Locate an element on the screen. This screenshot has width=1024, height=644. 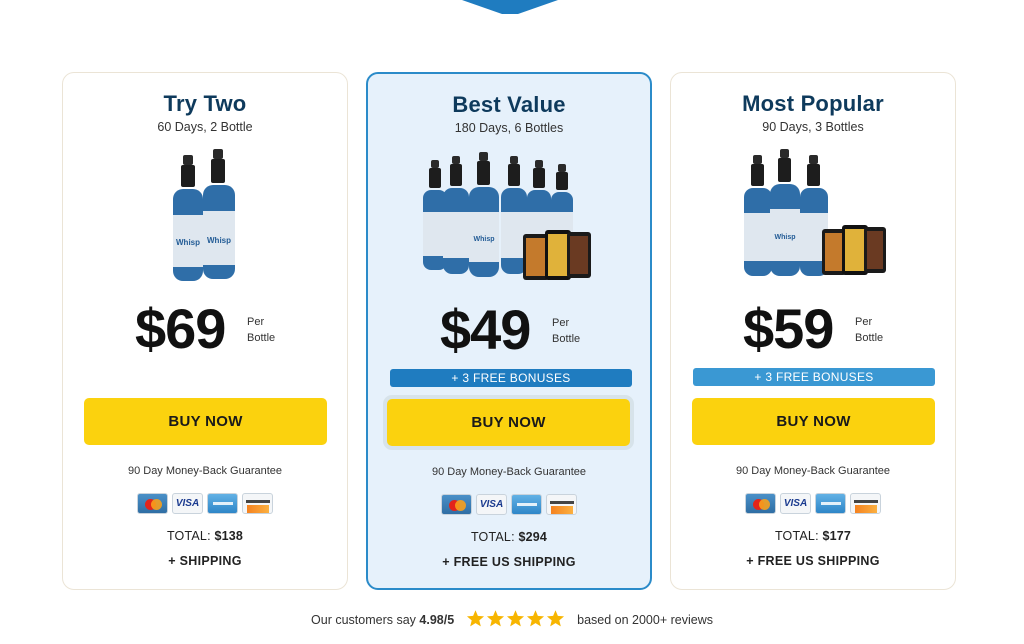
product-image-2-bottles: Whisp Whisp is located at coordinates (205, 216).